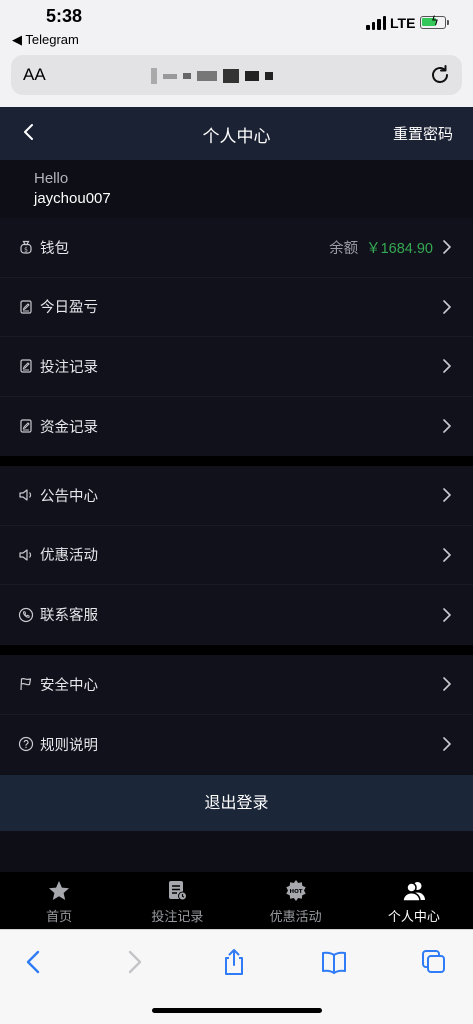 The width and height of the screenshot is (473, 1024). What do you see at coordinates (236, 189) in the screenshot?
I see `profile-section: Hello jaychou007` at bounding box center [236, 189].